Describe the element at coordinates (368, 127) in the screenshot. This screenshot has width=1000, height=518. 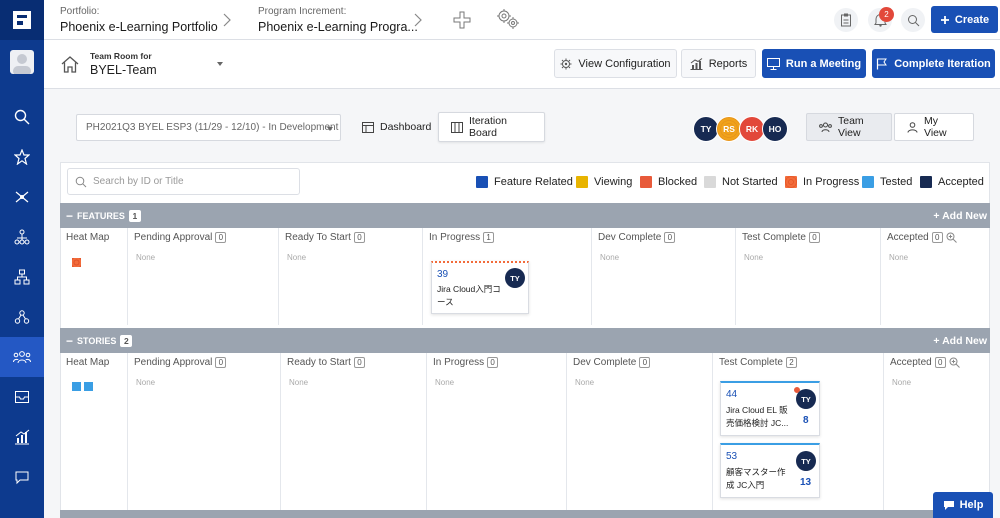
I see `dashboard-icon` at that location.